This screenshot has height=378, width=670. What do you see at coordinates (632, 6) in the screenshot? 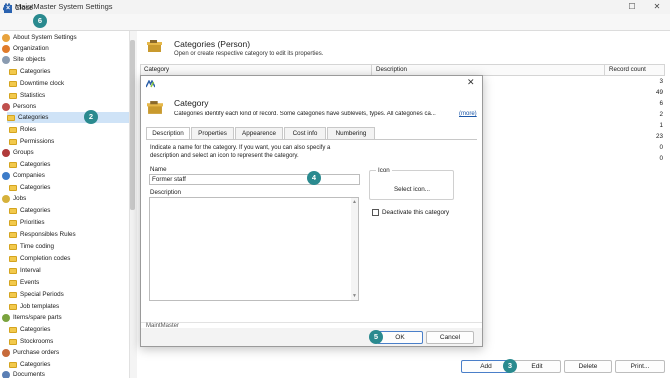
I see `maximize-icon: ☐` at bounding box center [632, 6].